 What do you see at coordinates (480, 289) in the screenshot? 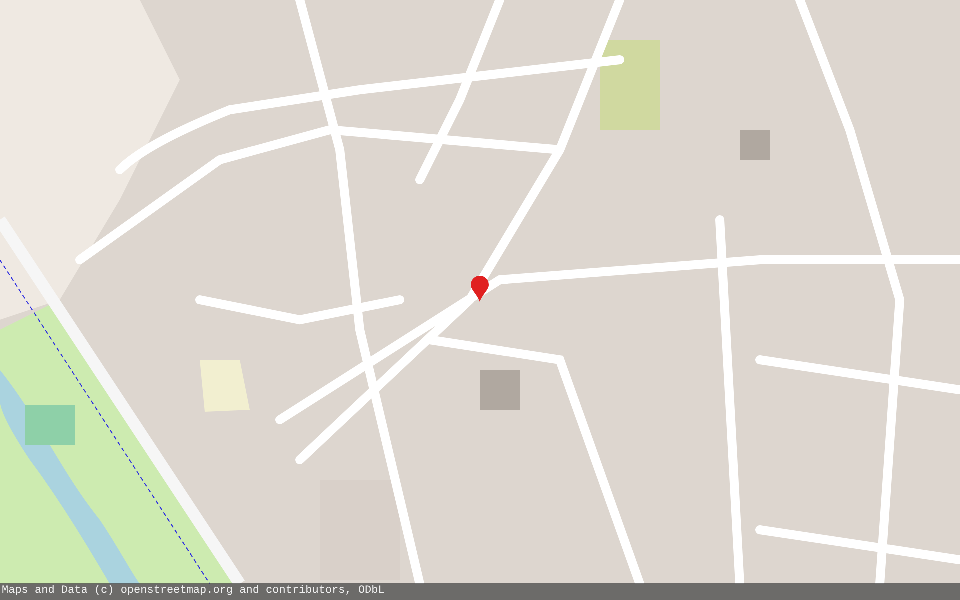
I see `map-pin-icon` at bounding box center [480, 289].